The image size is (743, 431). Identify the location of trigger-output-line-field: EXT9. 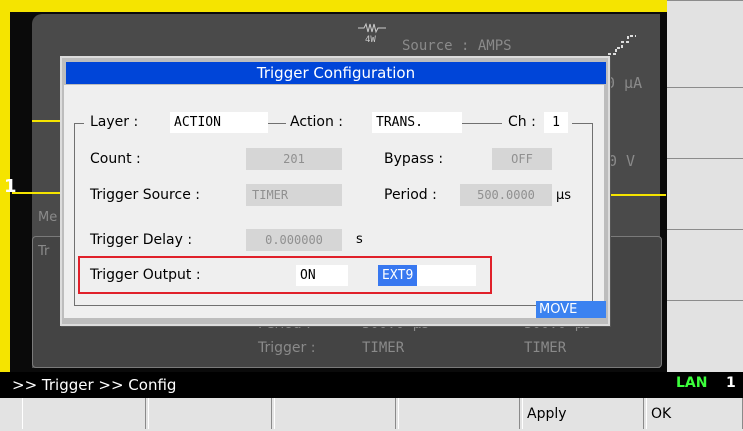
(427, 275).